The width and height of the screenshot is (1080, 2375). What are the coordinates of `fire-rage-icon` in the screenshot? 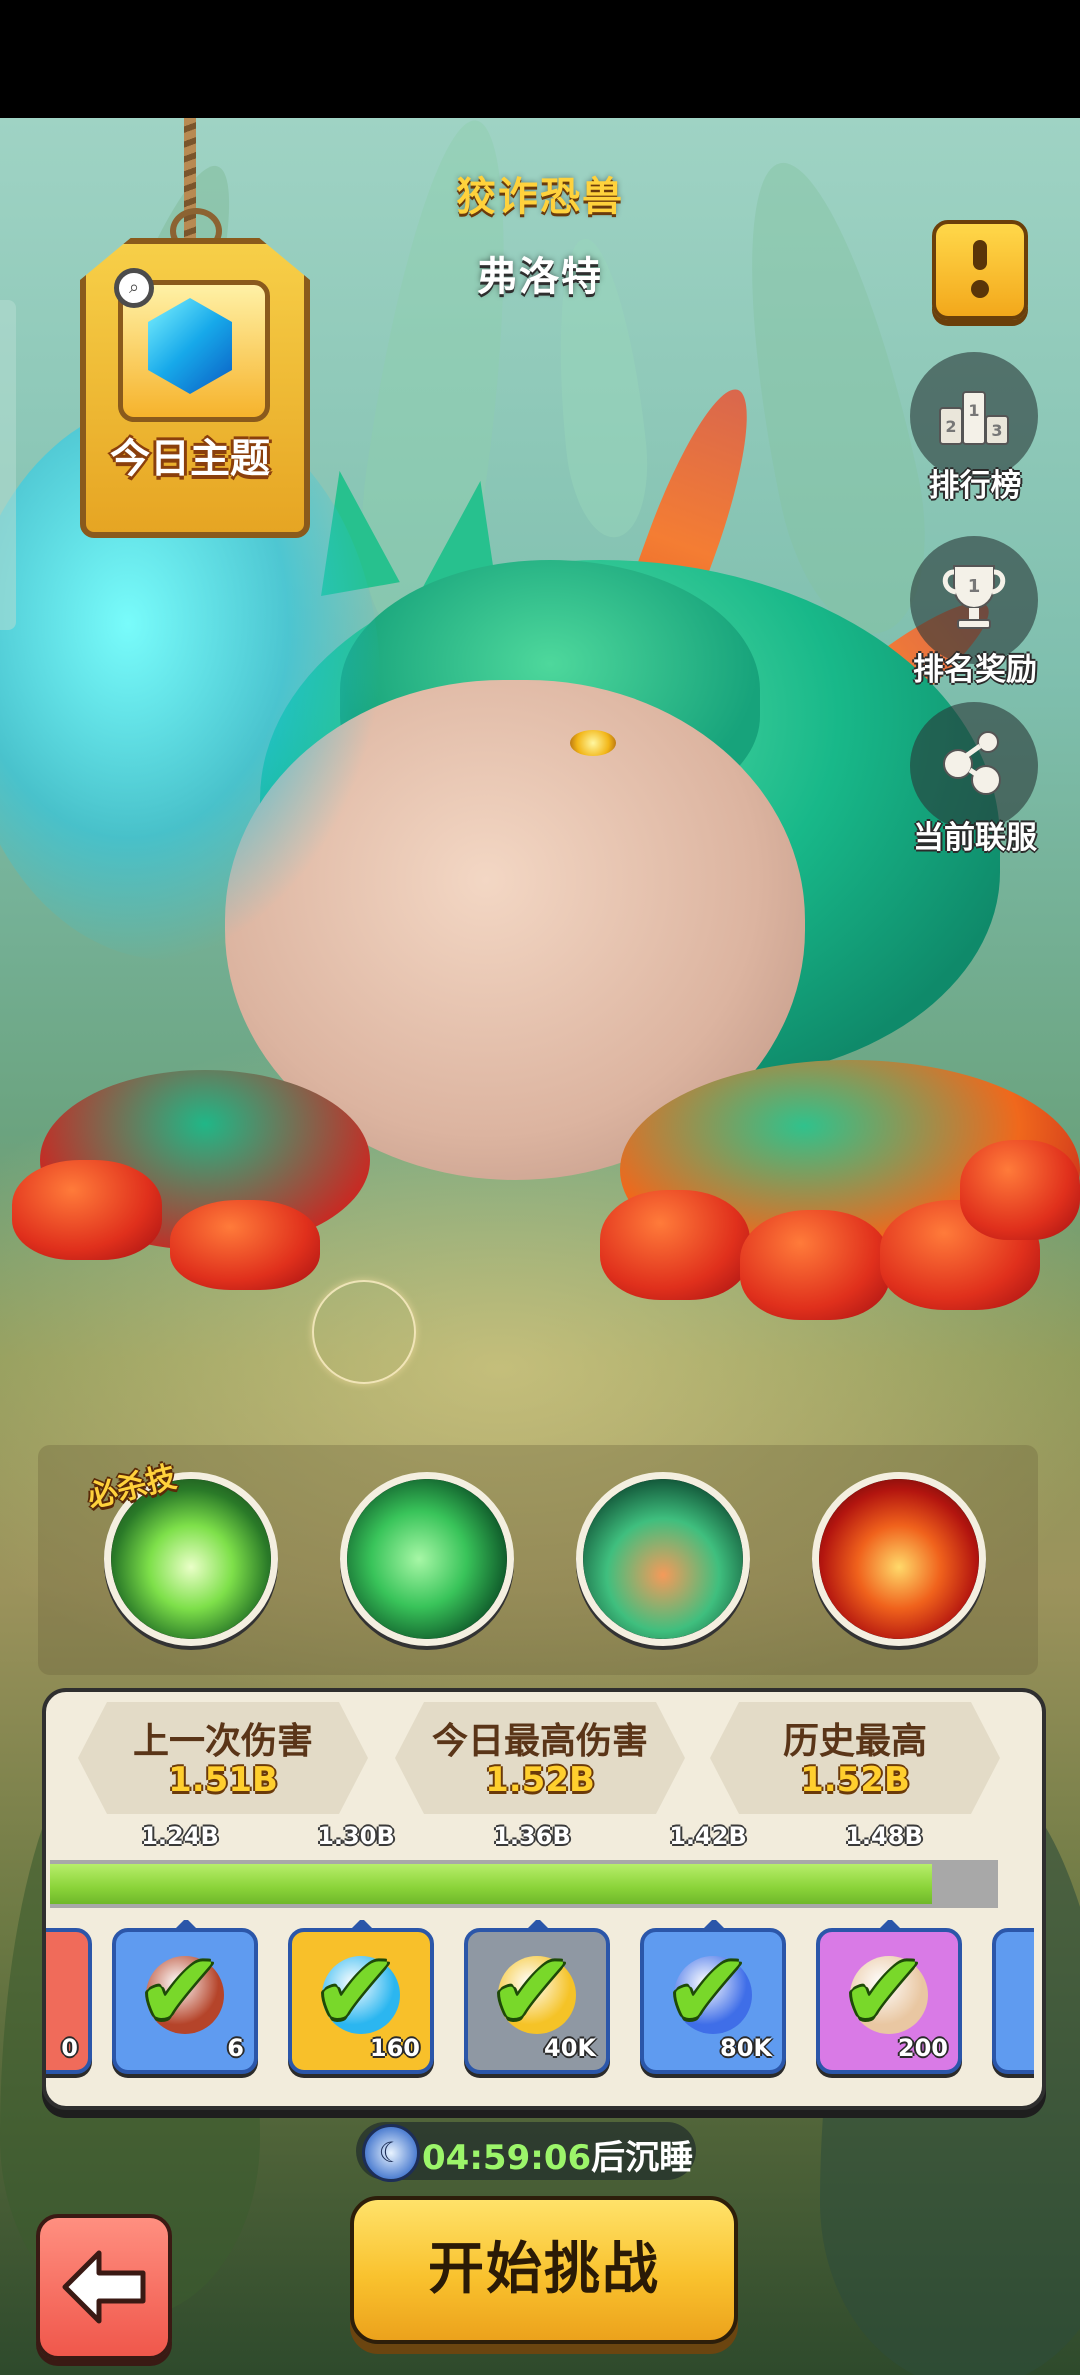 It's located at (899, 1559).